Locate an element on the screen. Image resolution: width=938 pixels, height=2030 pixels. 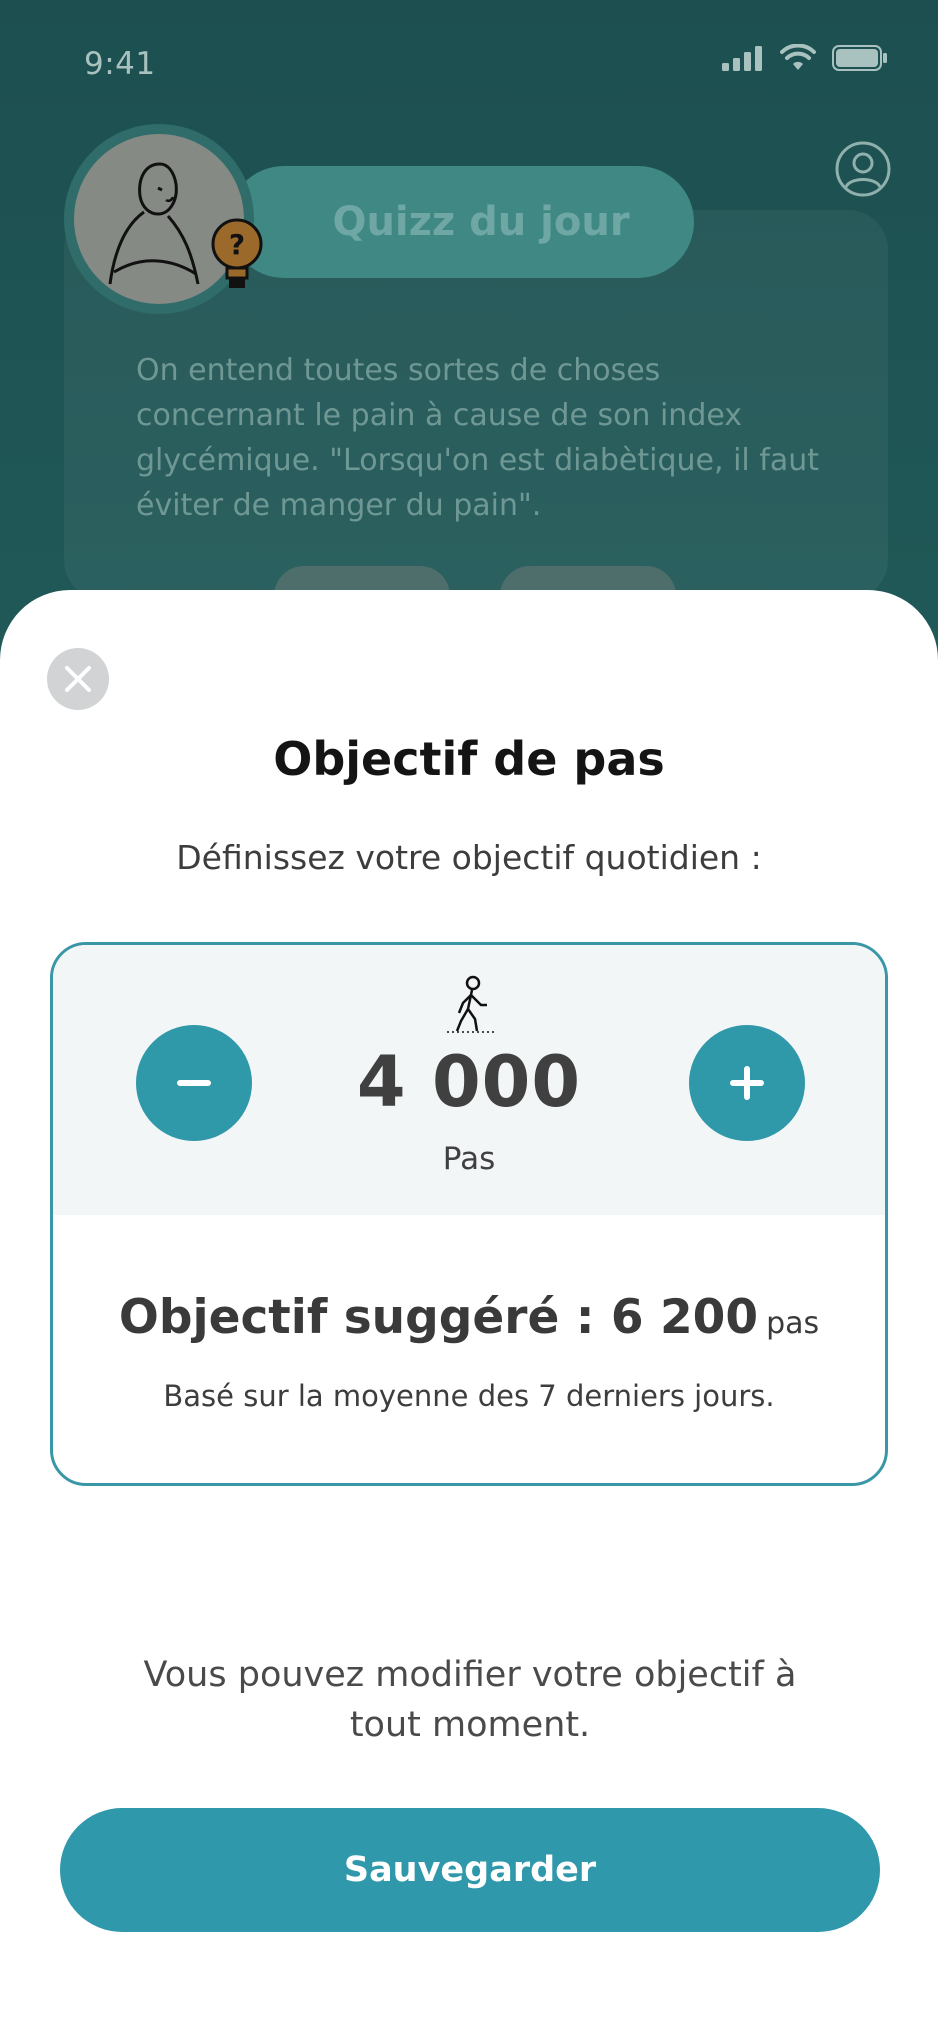
user-profile-icon is located at coordinates (863, 169).